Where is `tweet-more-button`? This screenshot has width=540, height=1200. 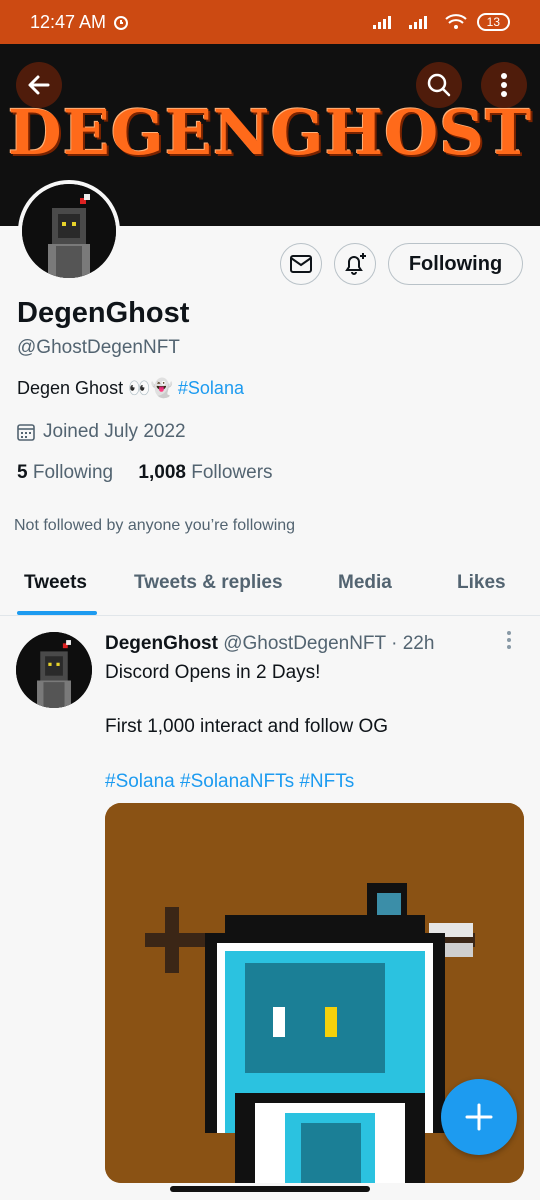 tweet-more-button is located at coordinates (509, 643).